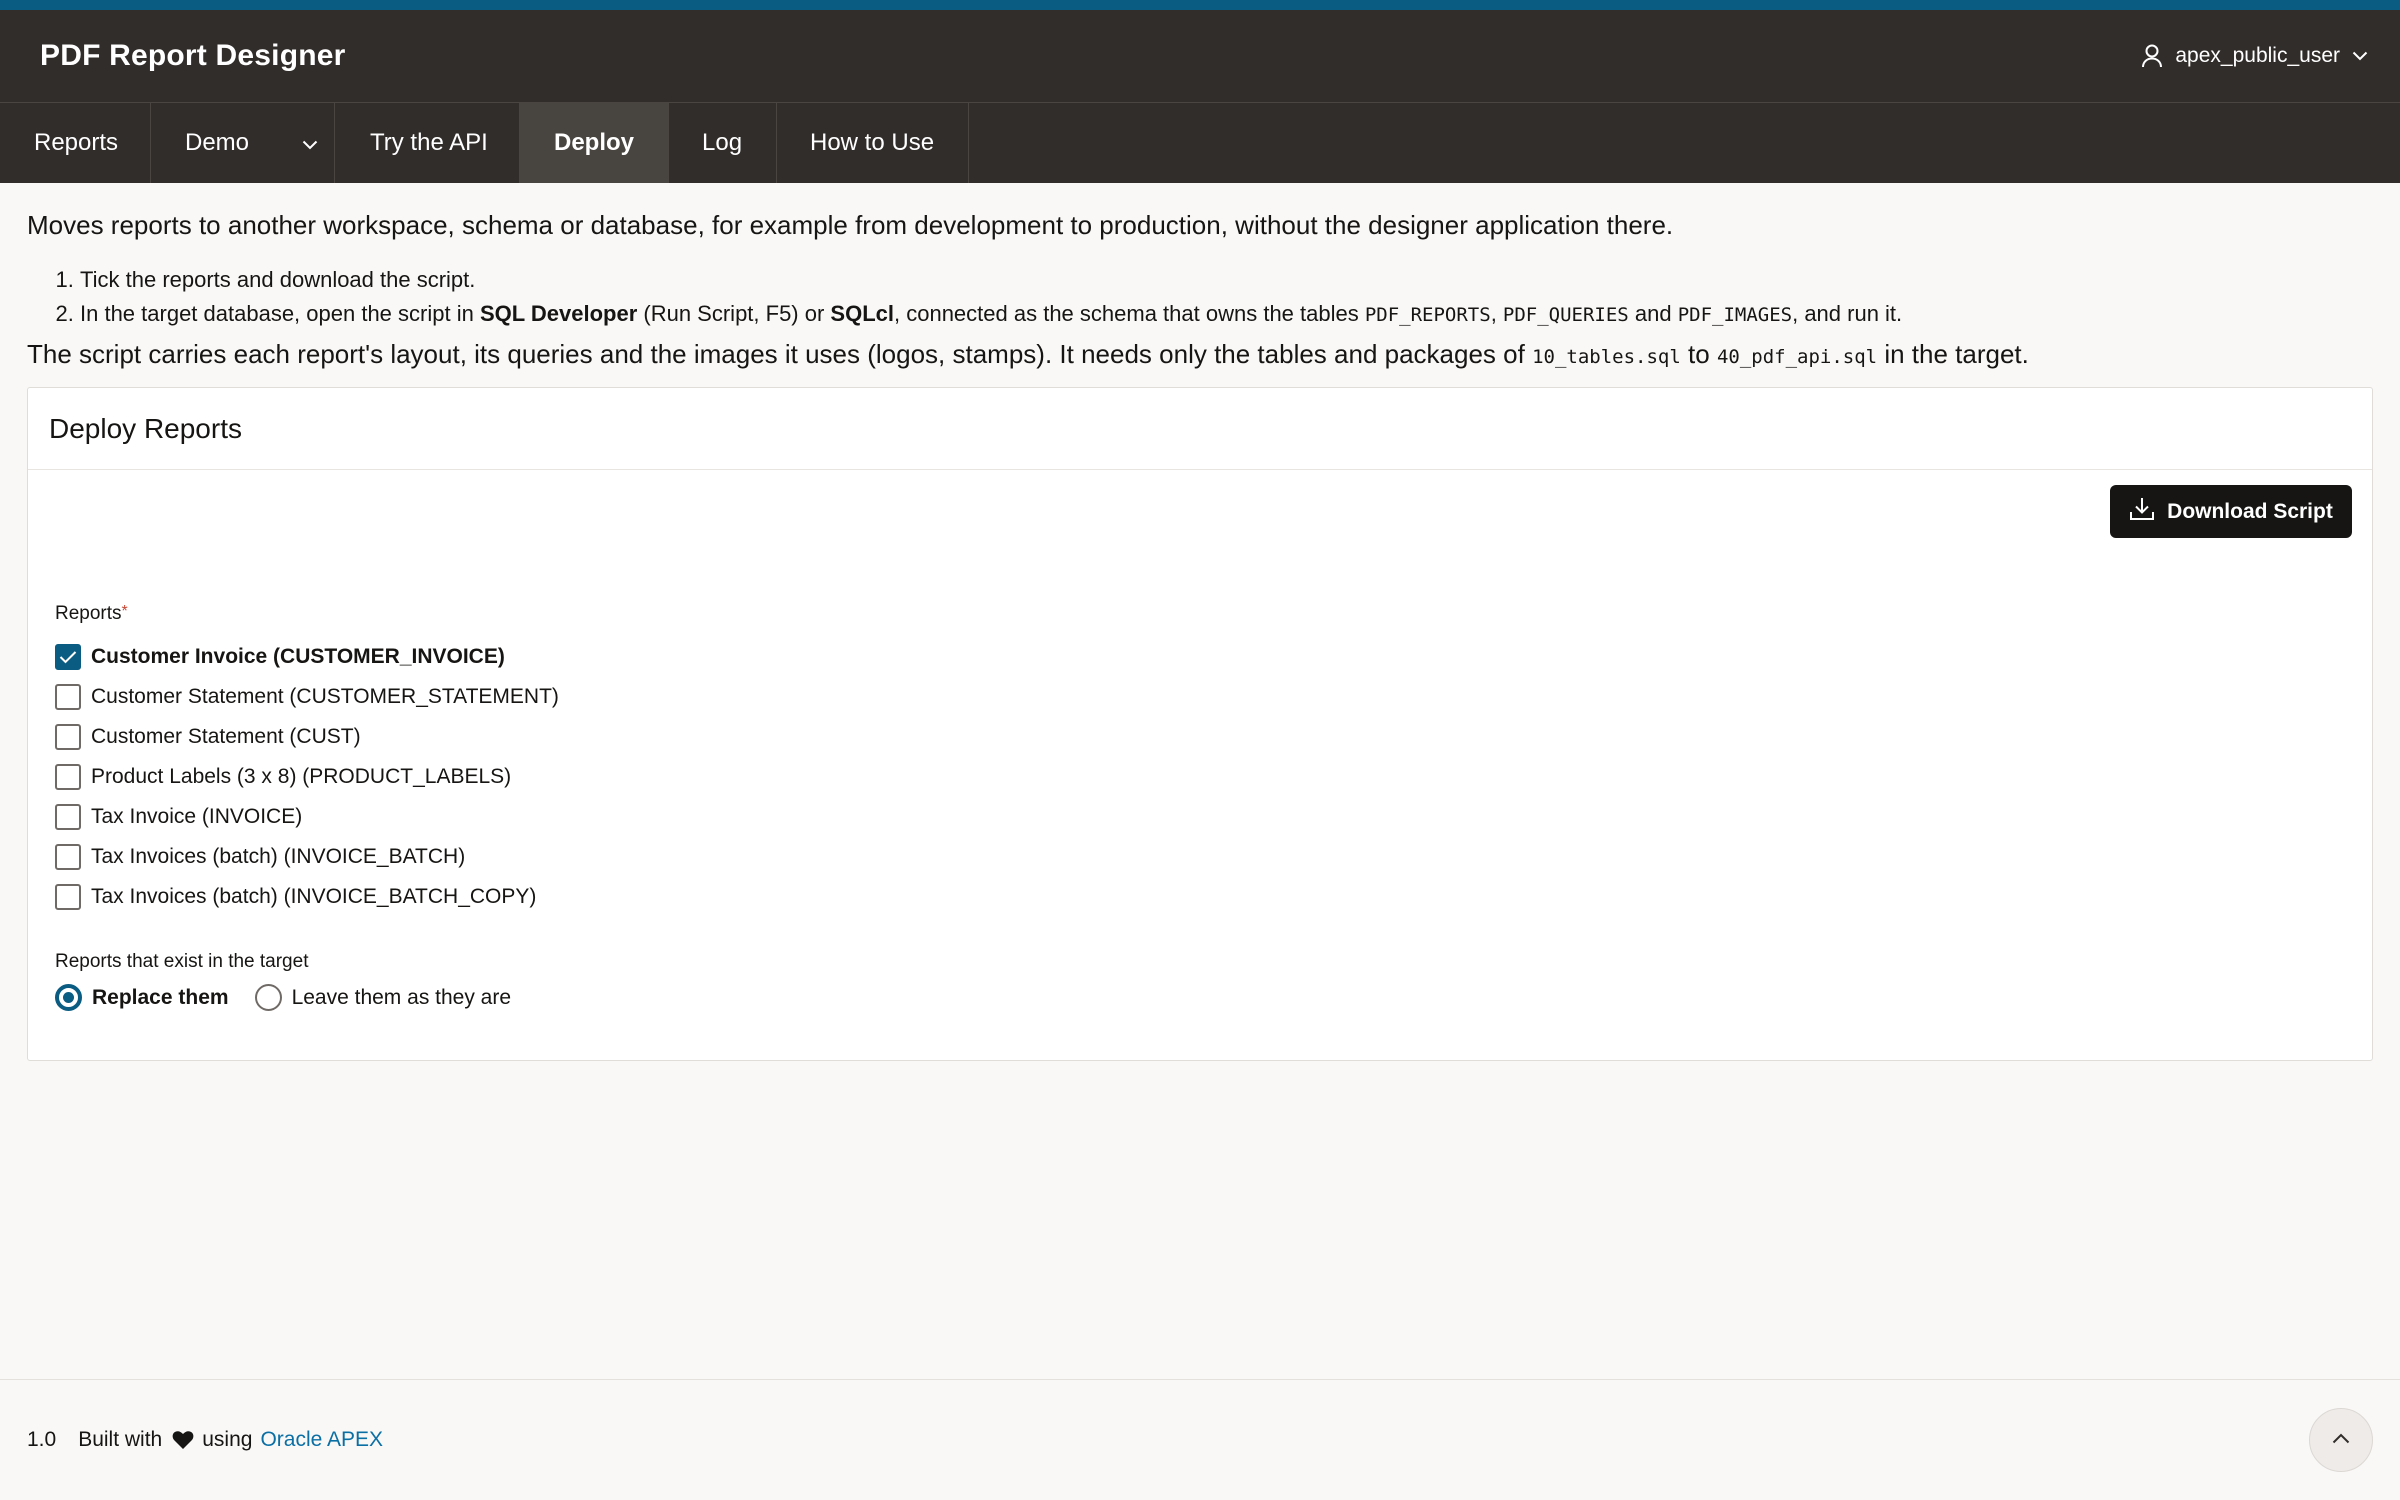  What do you see at coordinates (1427, 315) in the screenshot?
I see `table-name: PDF_REPORTS` at bounding box center [1427, 315].